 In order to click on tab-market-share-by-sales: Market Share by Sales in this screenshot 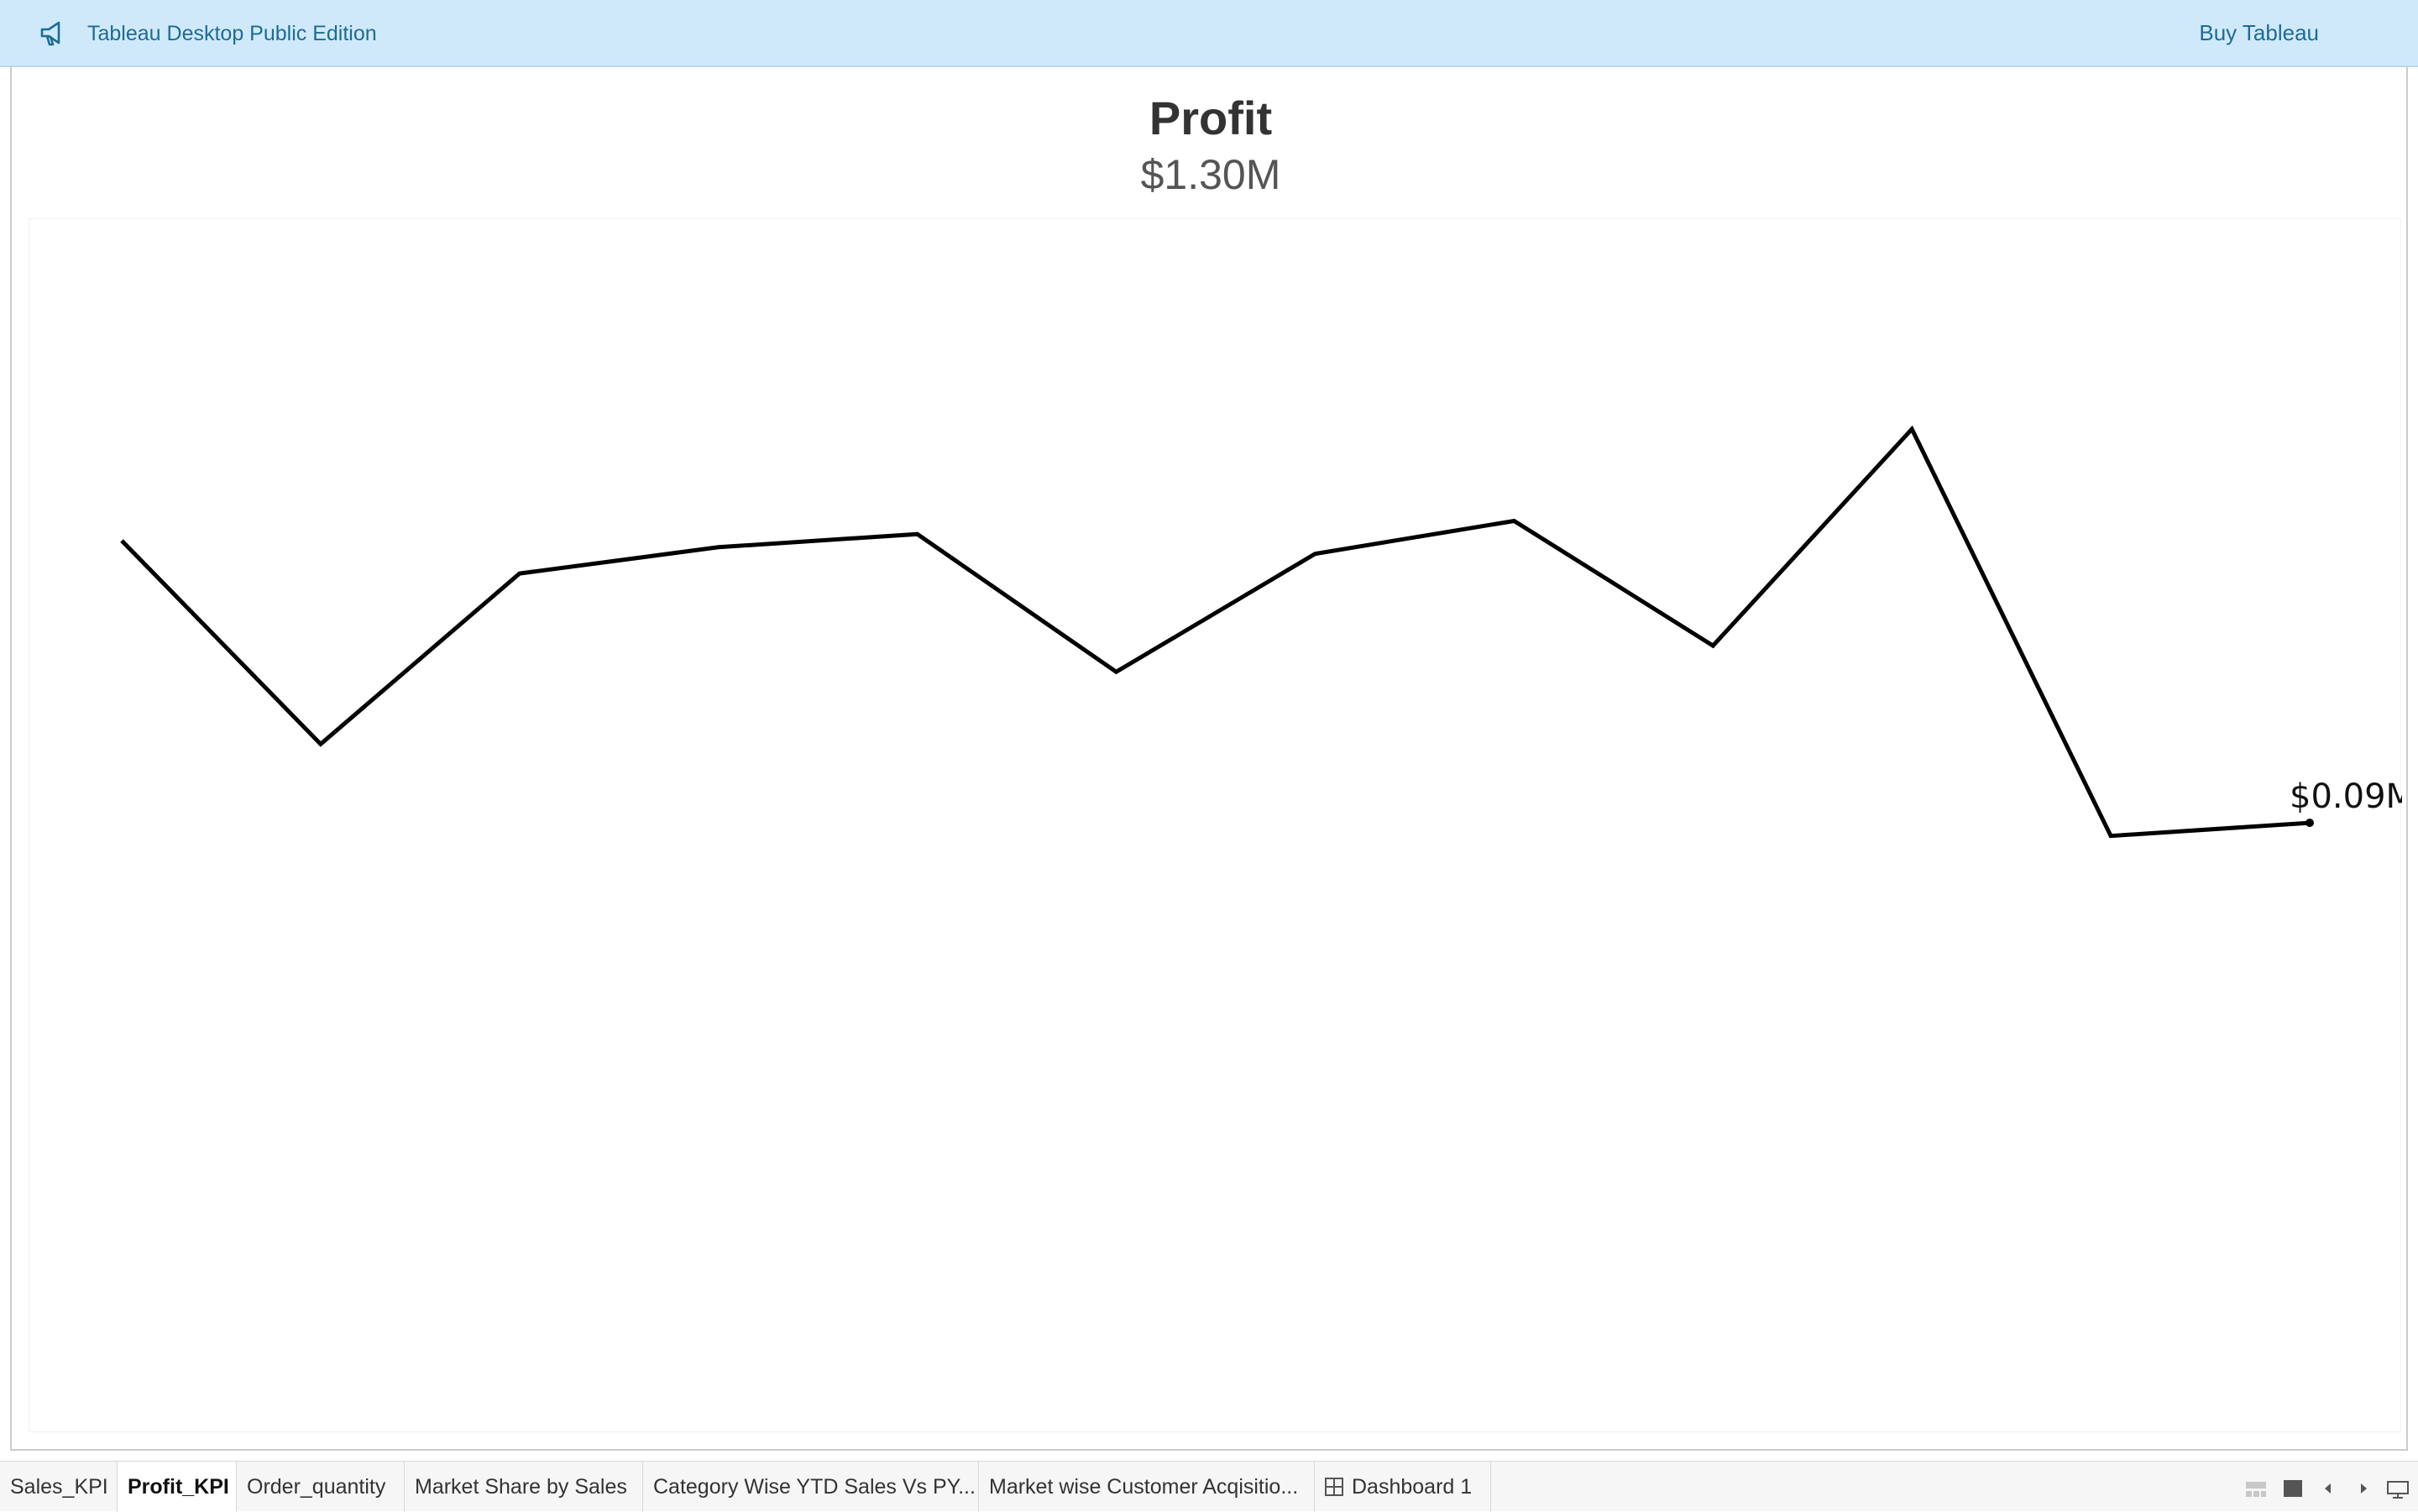, I will do `click(524, 1487)`.